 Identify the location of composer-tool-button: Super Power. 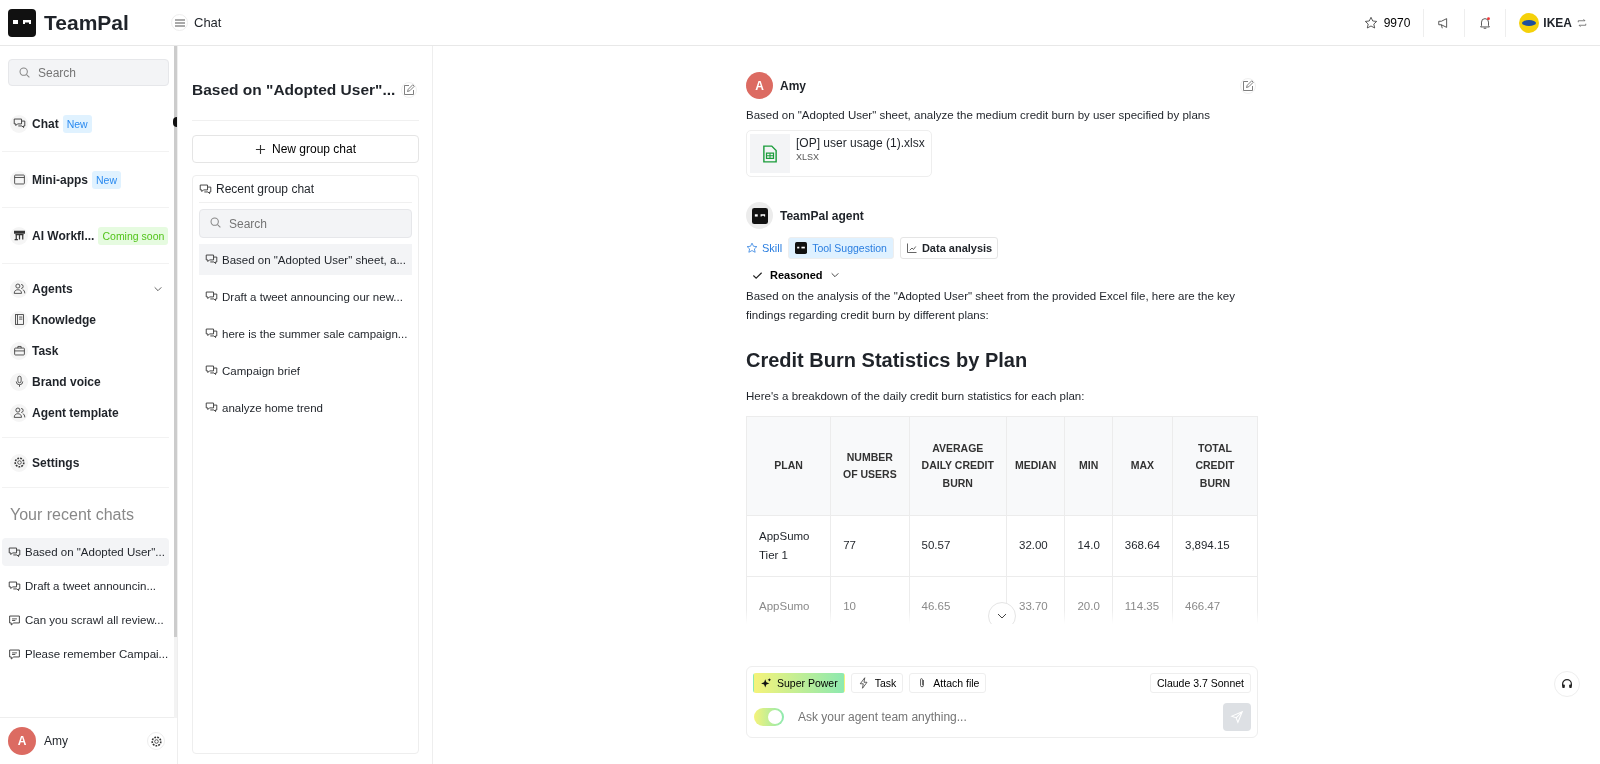
(799, 682).